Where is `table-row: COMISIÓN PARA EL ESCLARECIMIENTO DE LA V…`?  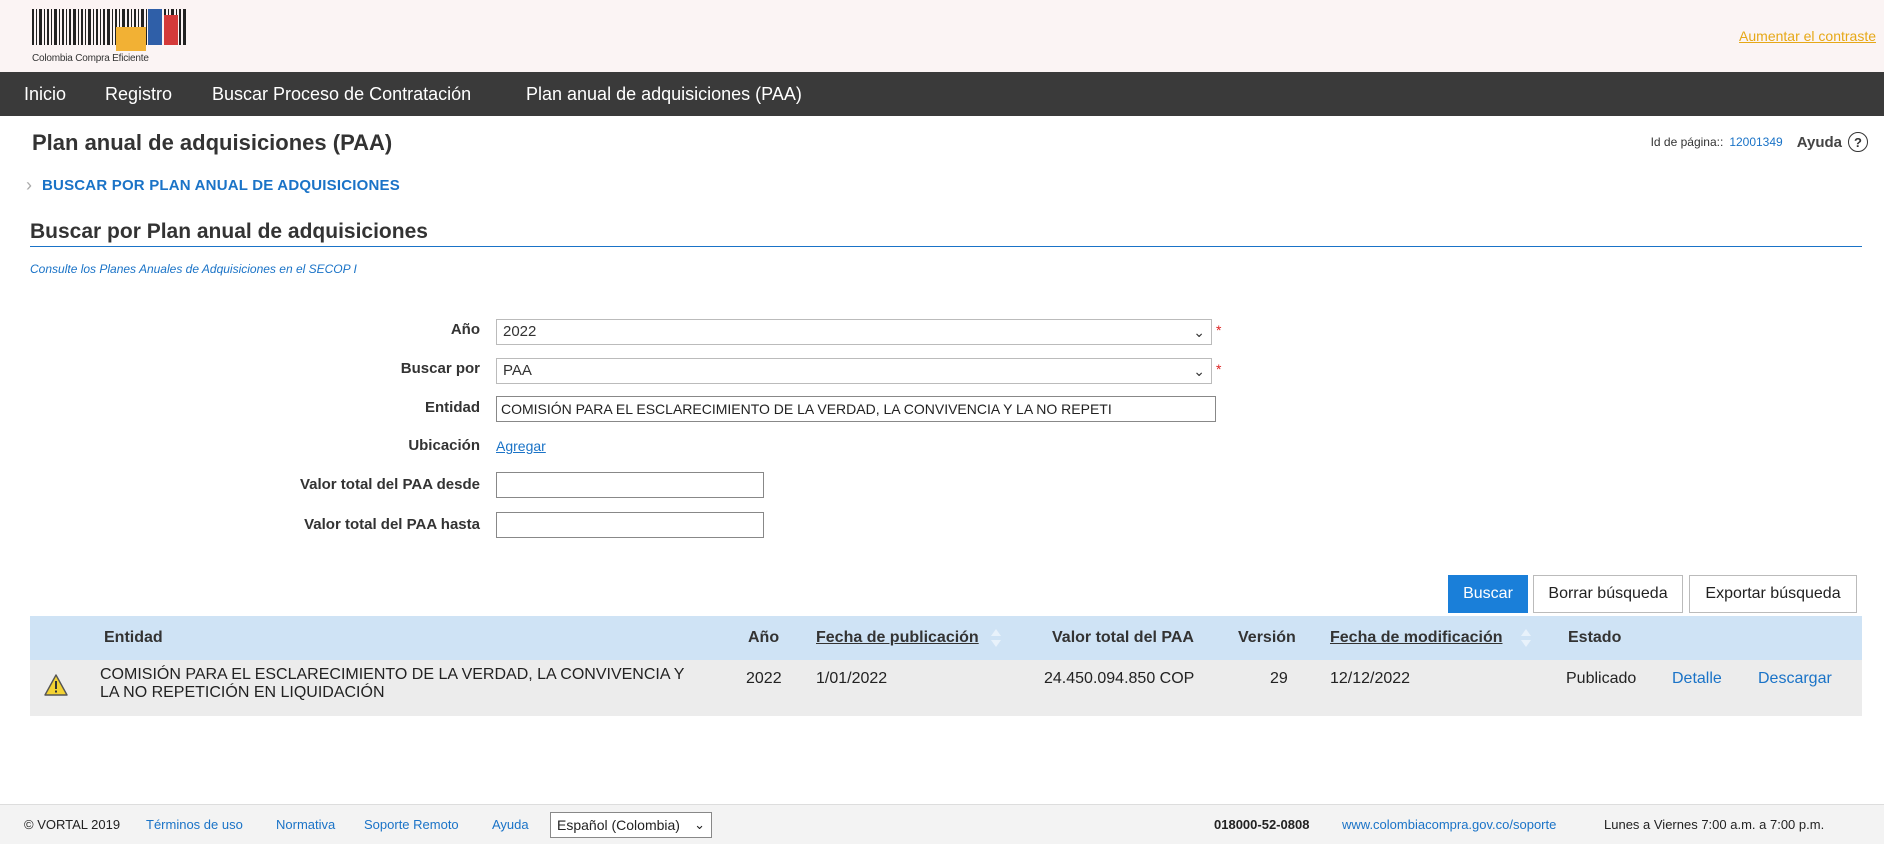 table-row: COMISIÓN PARA EL ESCLARECIMIENTO DE LA V… is located at coordinates (946, 688).